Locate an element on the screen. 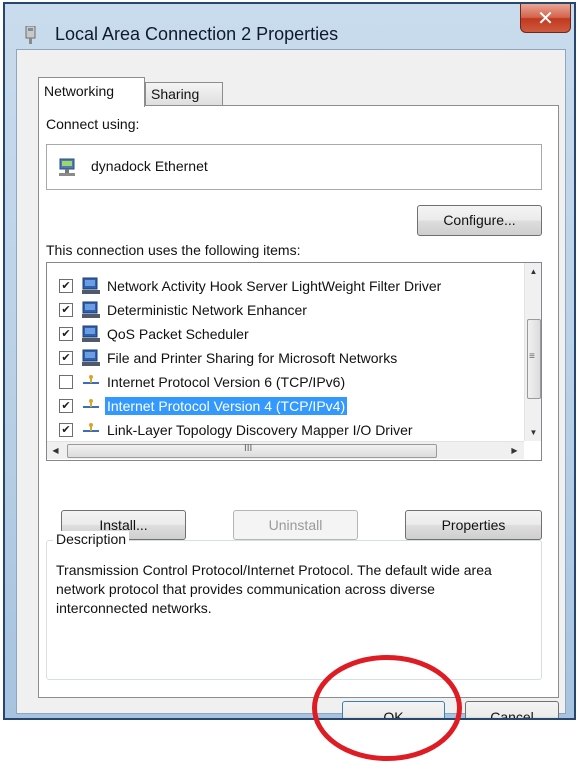  list-item: ✔ Internet Protocol Version 4 (TCP/IPv4) is located at coordinates (282, 407).